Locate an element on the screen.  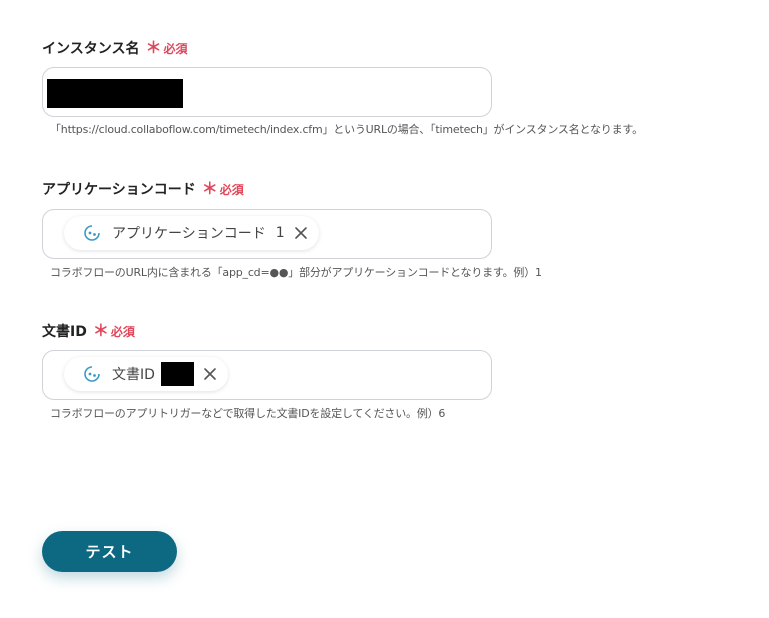
test-button: テスト is located at coordinates (109, 551).